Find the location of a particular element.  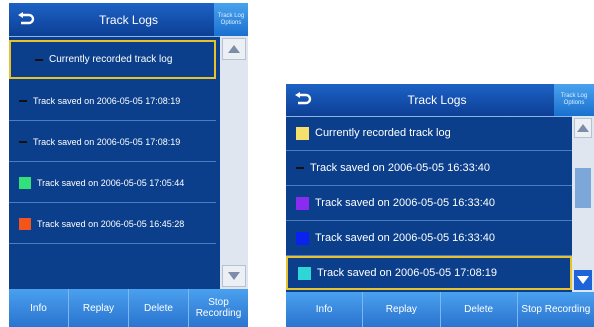

track-log-item: Track saved on 2006-05-05 17:05:44 is located at coordinates (112, 183).